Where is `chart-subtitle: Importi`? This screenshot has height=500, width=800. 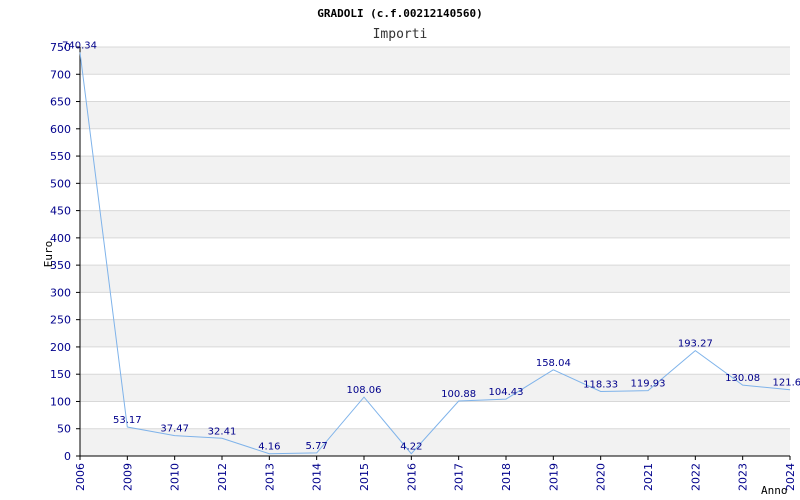
chart-subtitle: Importi is located at coordinates (400, 34).